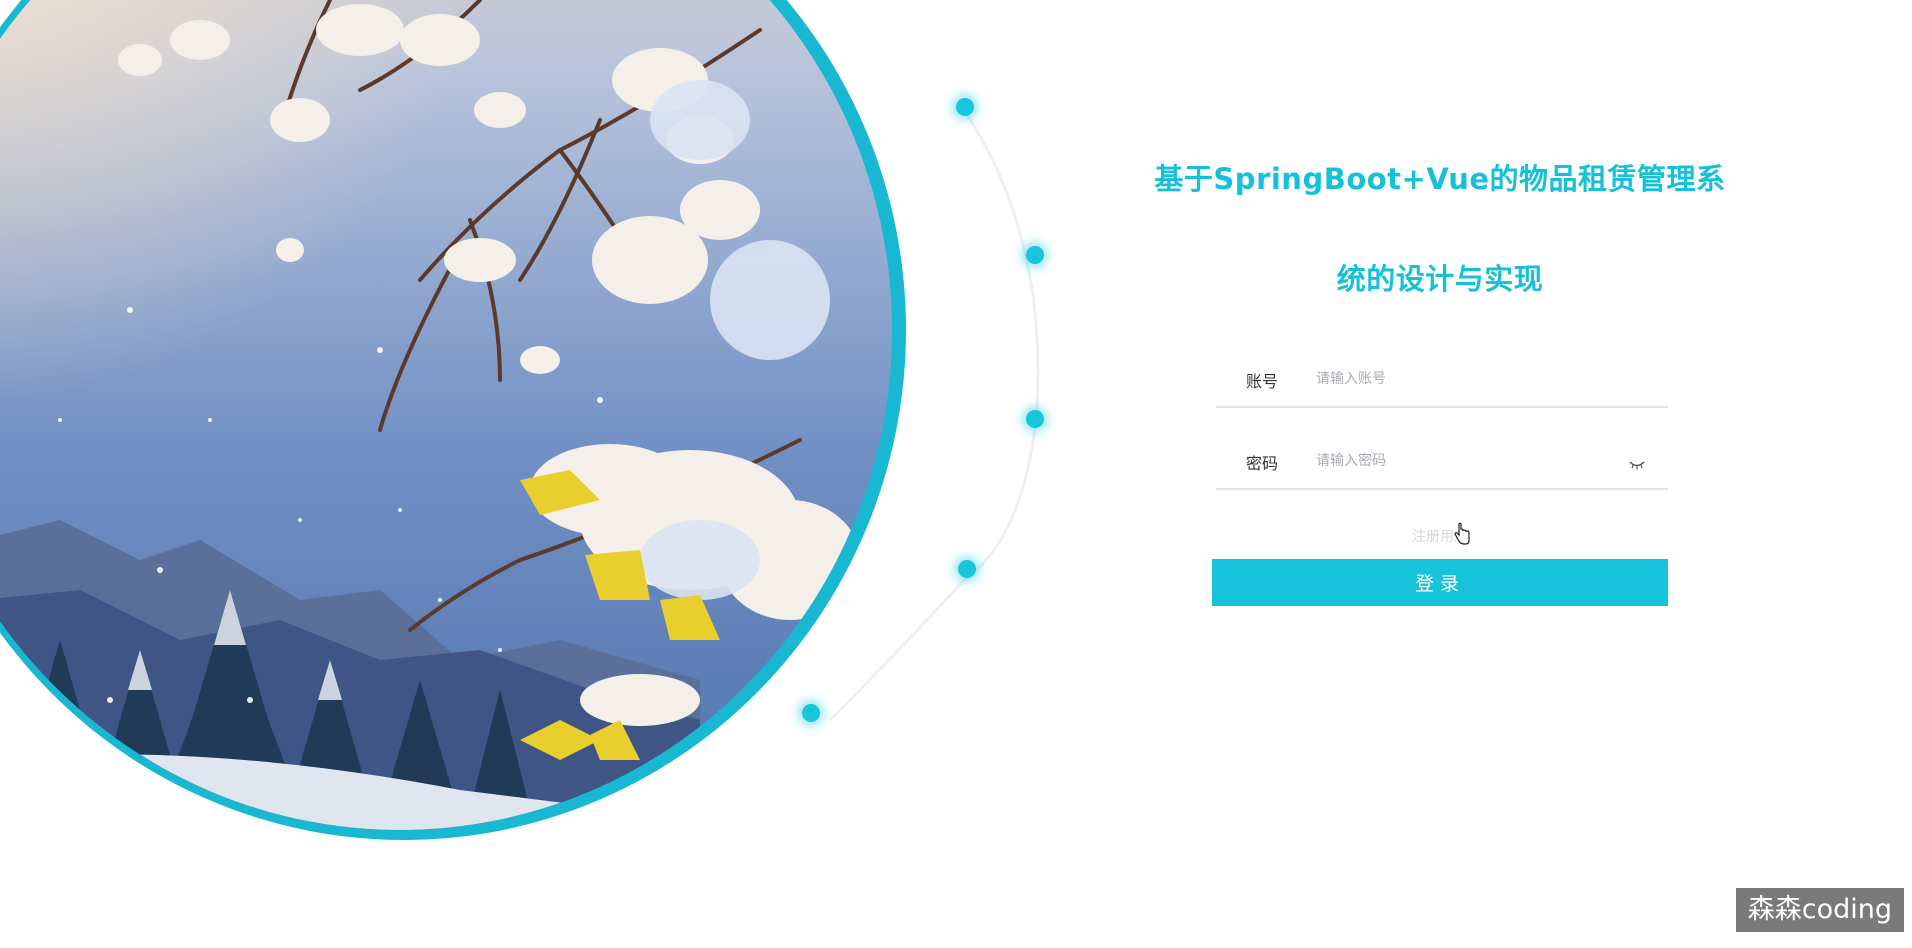 This screenshot has width=1912, height=948. What do you see at coordinates (1262, 381) in the screenshot?
I see `account-label: 账号` at bounding box center [1262, 381].